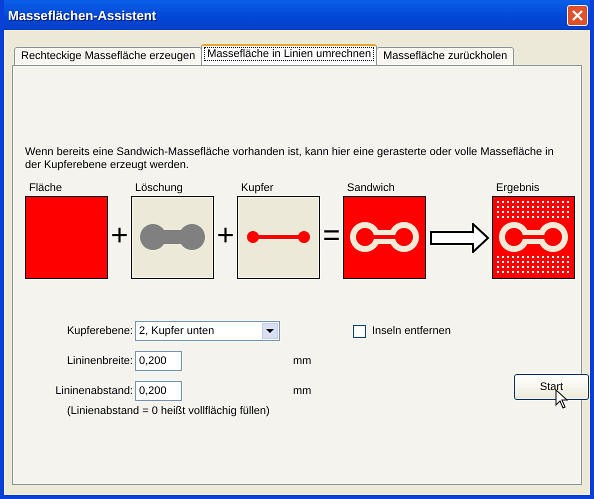 This screenshot has height=499, width=594. Describe the element at coordinates (289, 54) in the screenshot. I see `tab: Massefläche in Linien umrechnen` at that location.